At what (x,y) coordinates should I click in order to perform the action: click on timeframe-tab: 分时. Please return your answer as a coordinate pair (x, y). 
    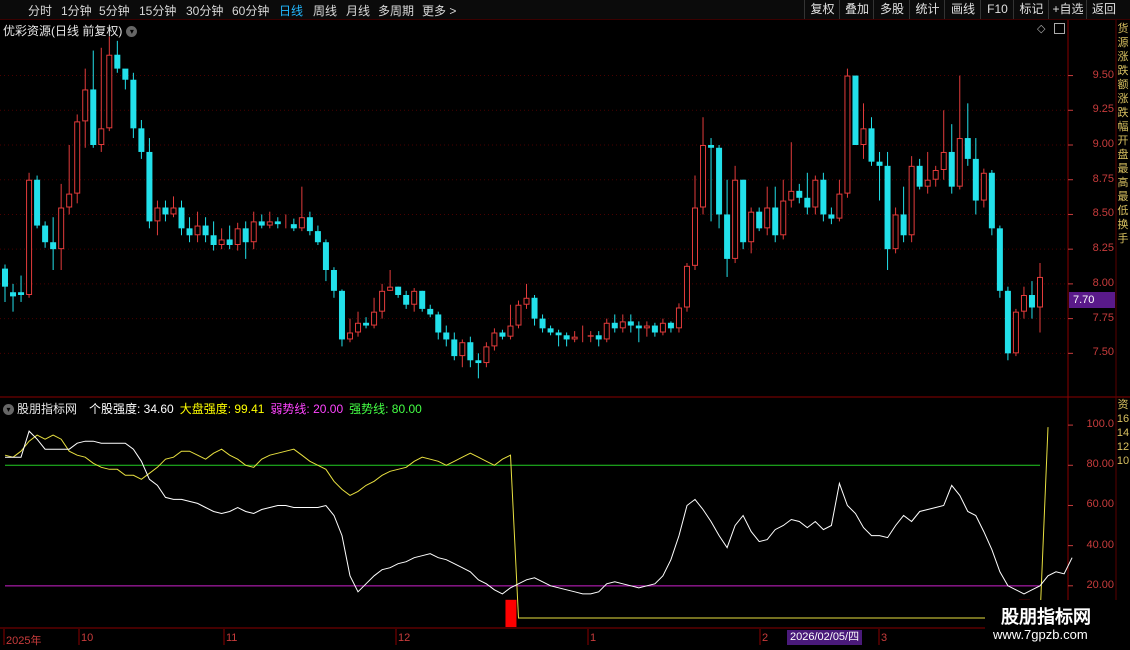
    Looking at the image, I should click on (40, 10).